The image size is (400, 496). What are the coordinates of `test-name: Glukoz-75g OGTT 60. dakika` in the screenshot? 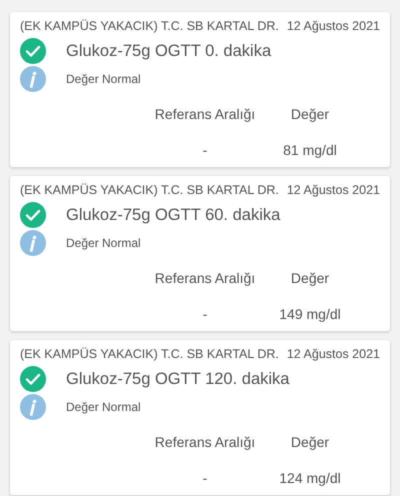 It's located at (173, 215).